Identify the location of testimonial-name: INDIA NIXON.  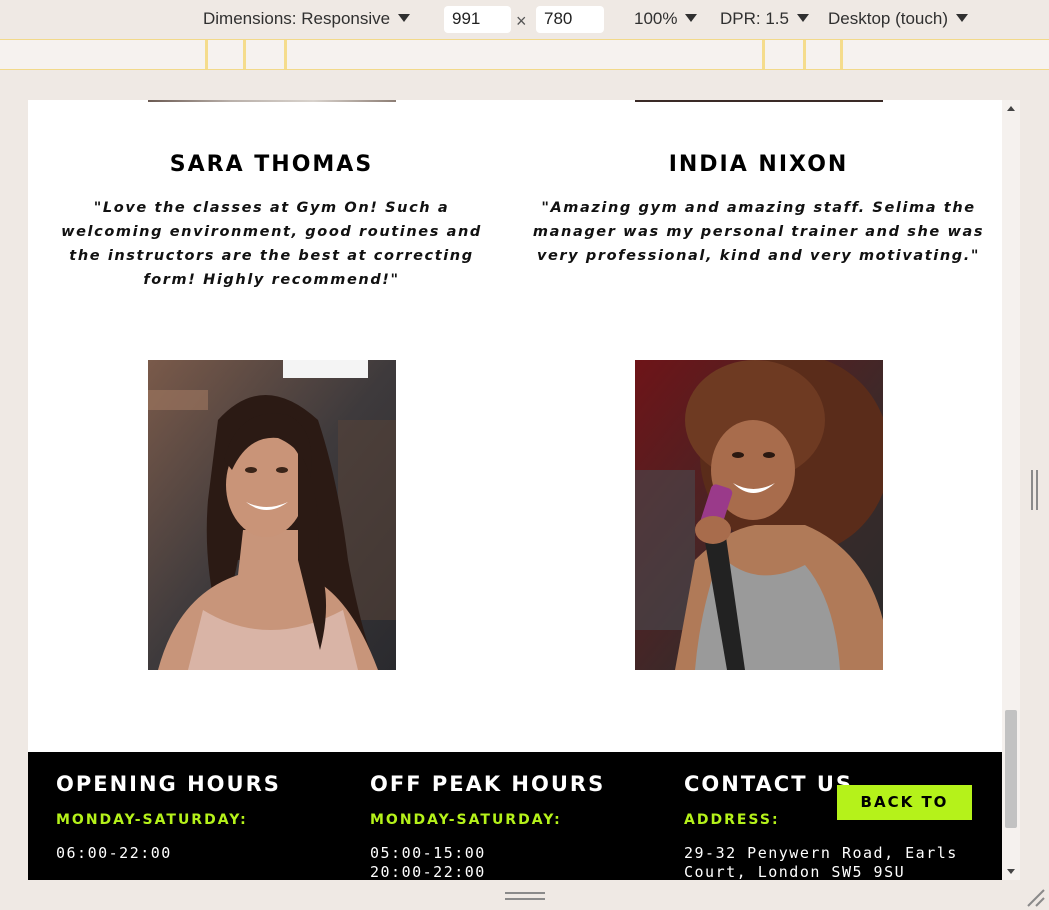
(758, 164).